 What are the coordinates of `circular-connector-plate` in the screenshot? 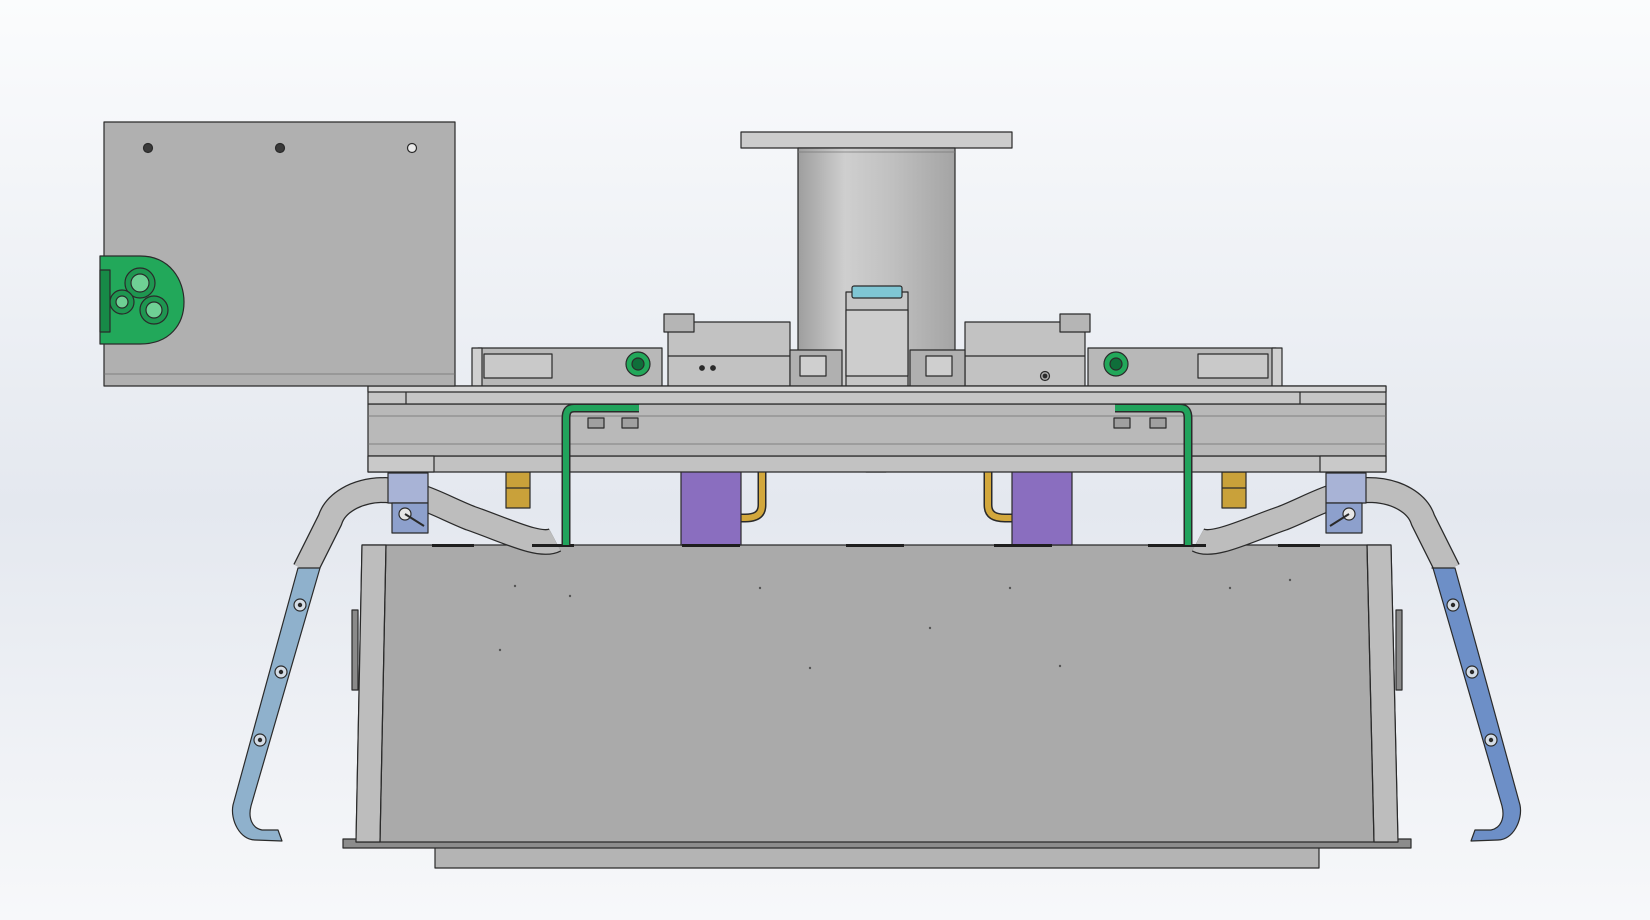 It's located at (142, 300).